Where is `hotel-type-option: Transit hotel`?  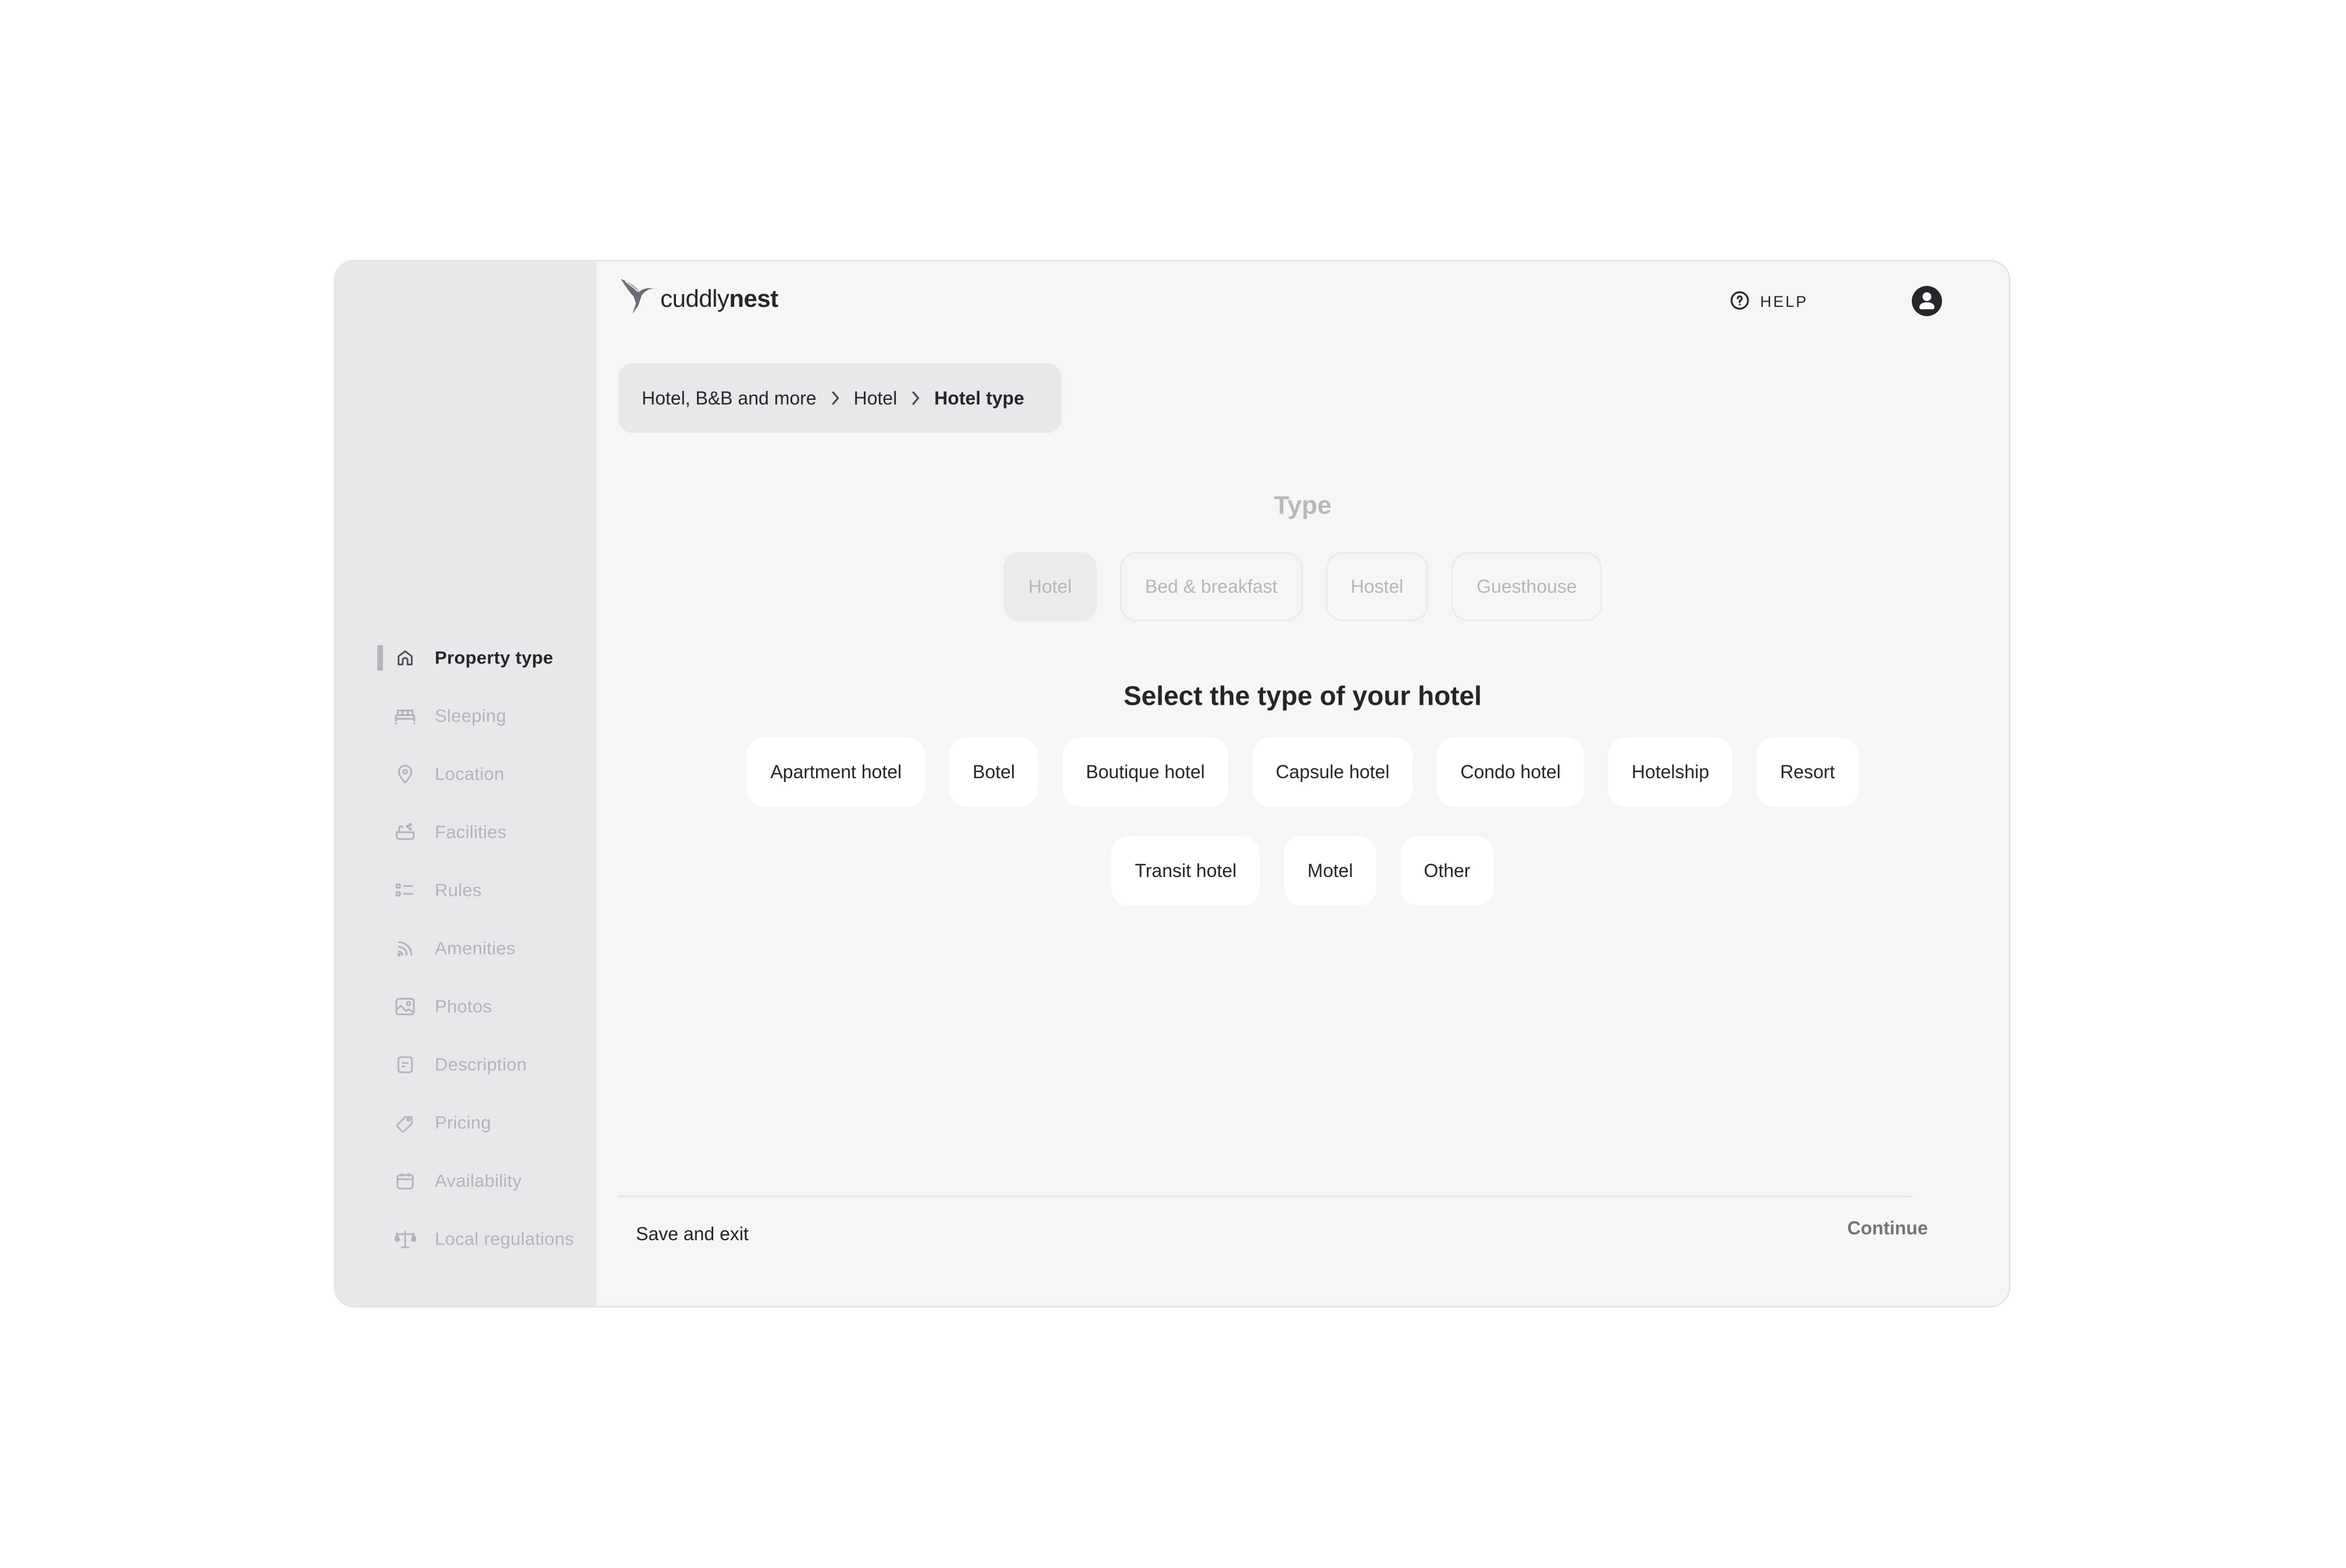
hotel-type-option: Transit hotel is located at coordinates (1186, 870).